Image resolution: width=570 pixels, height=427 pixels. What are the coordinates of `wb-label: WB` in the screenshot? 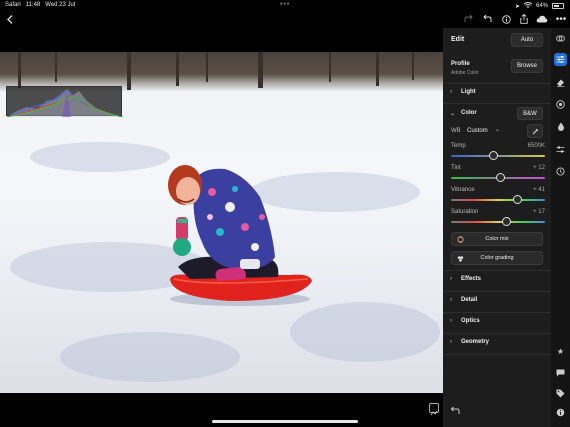 It's located at (456, 131).